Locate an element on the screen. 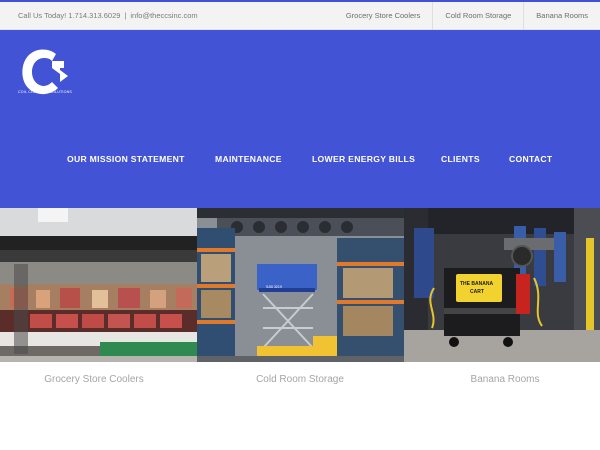 The image size is (600, 450). cold-room-storage-image: SJIII 3219 is located at coordinates (300, 285).